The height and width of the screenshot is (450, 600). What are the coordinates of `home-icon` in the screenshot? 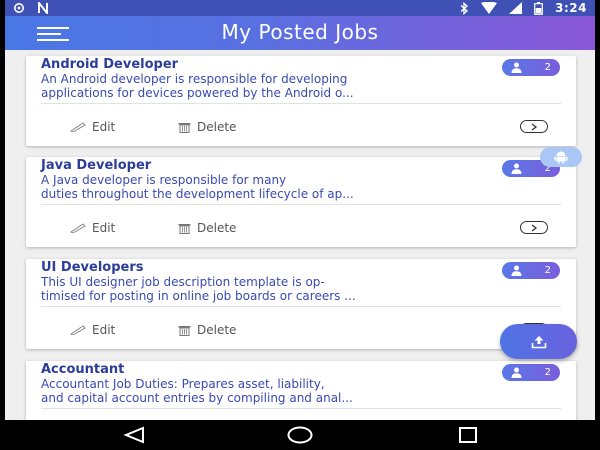 It's located at (300, 435).